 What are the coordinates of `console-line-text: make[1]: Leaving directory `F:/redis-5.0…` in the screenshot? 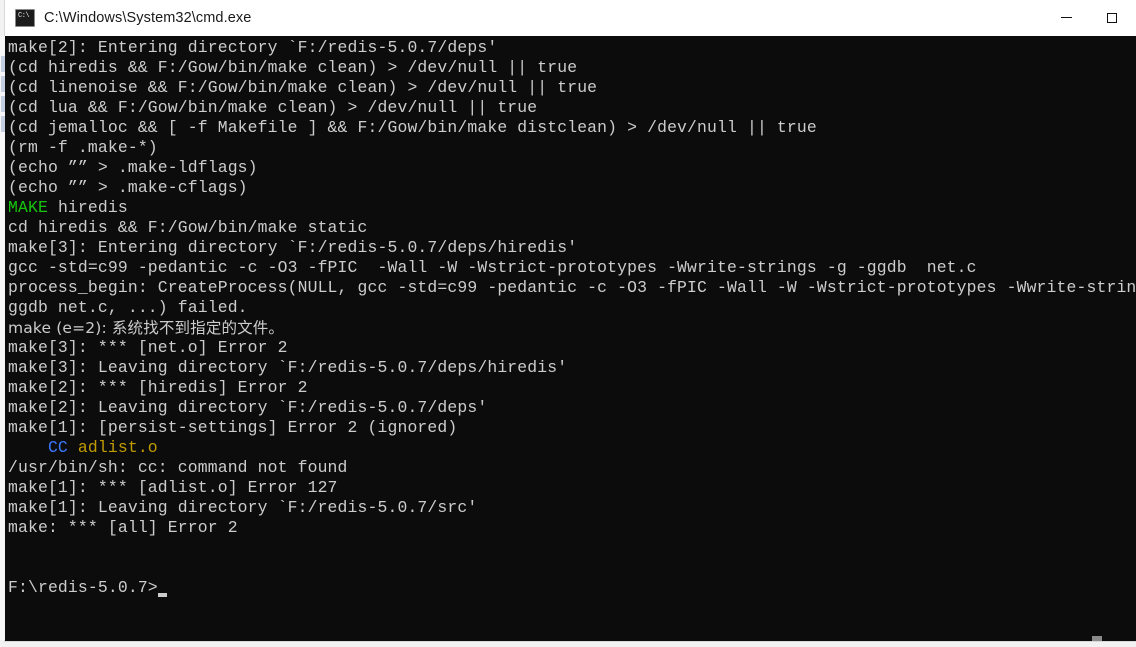 It's located at (243, 507).